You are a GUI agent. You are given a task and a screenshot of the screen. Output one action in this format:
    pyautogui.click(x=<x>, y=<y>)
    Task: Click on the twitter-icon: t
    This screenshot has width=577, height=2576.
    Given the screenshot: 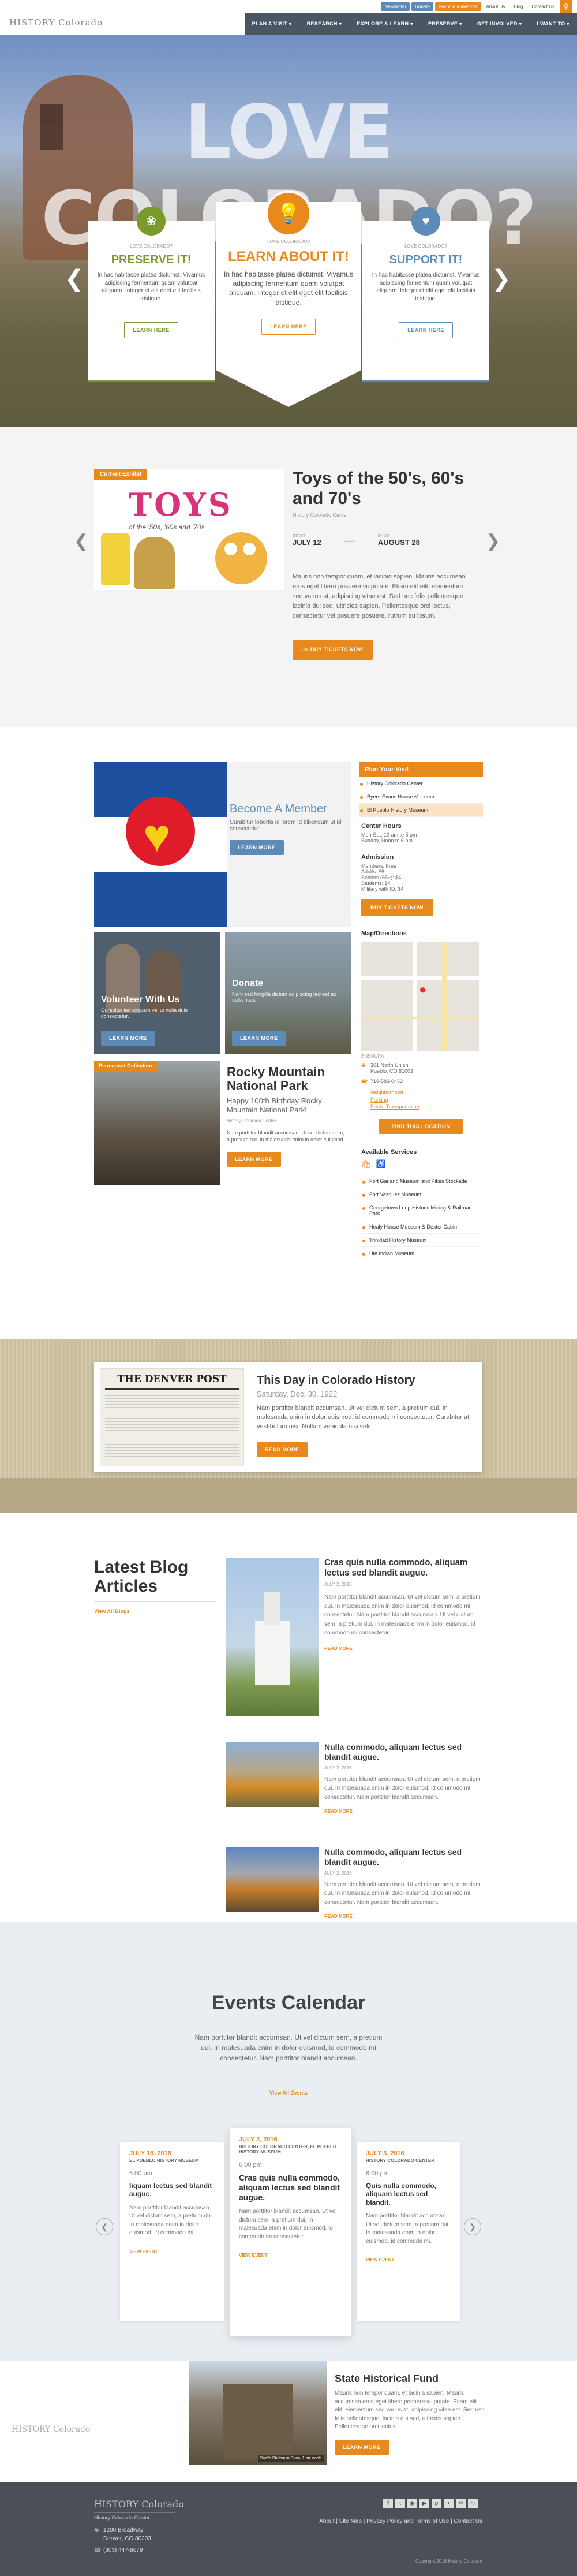 What is the action you would take?
    pyautogui.click(x=400, y=2503)
    